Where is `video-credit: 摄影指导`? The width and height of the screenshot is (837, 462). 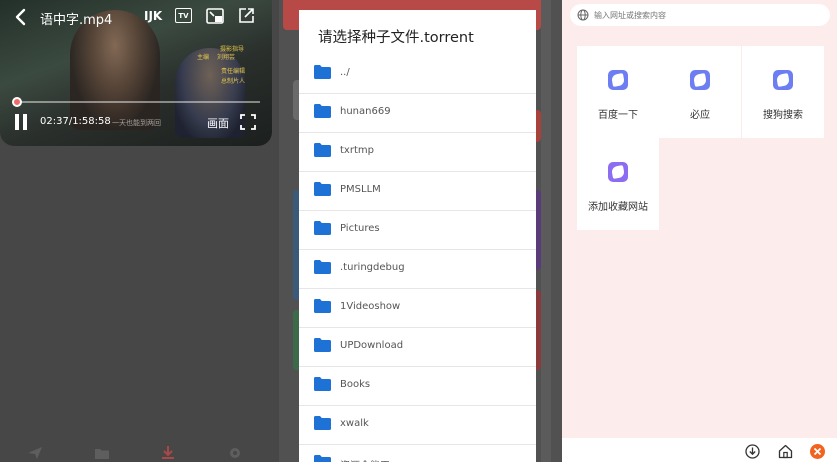 video-credit: 摄影指导 is located at coordinates (232, 49).